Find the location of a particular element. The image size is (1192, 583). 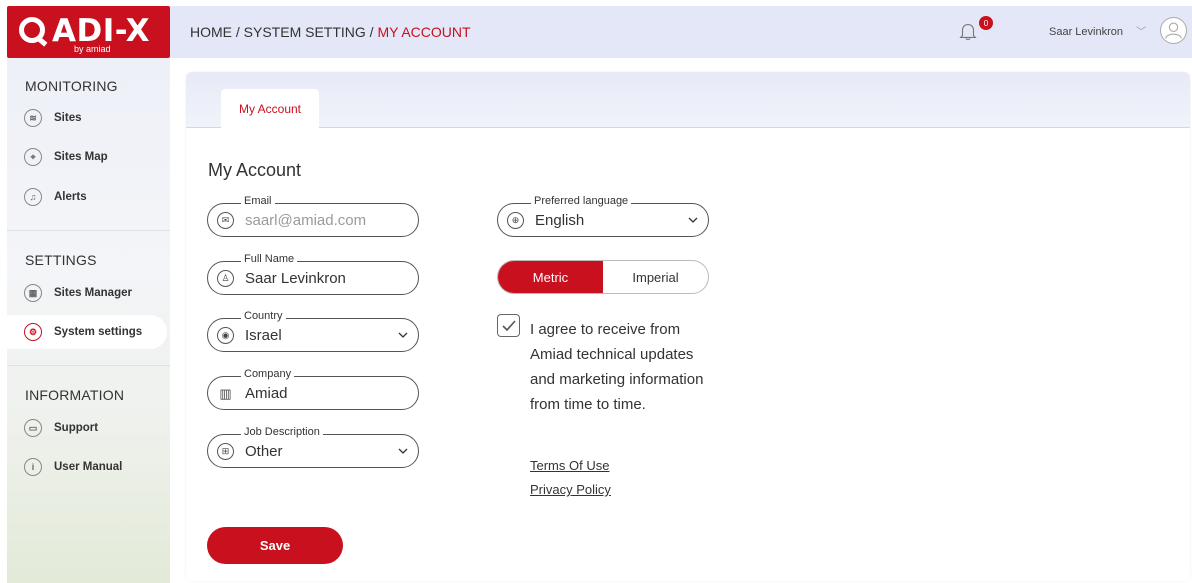

job-description-select: Job Description ⊞ Other is located at coordinates (313, 447).